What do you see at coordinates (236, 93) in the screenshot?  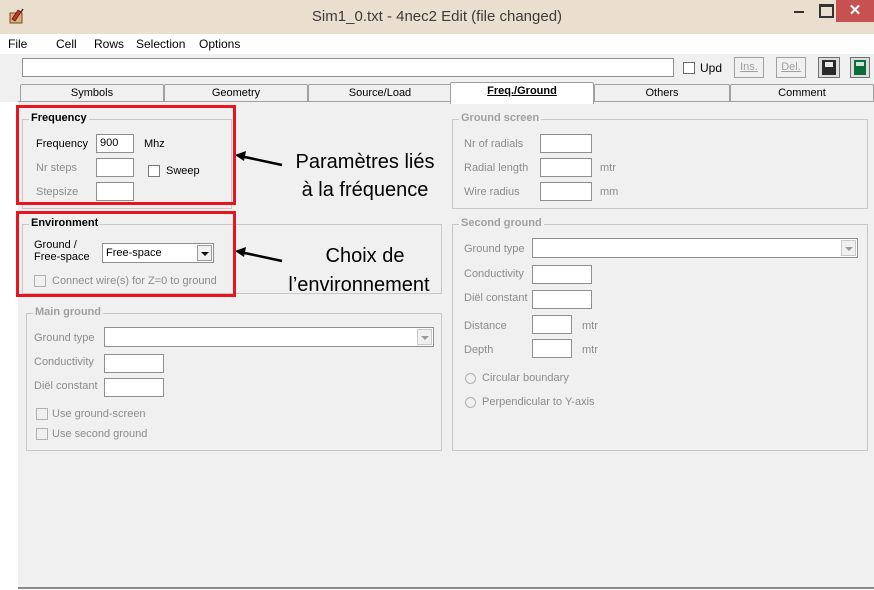 I see `tab-geometry: Geometry` at bounding box center [236, 93].